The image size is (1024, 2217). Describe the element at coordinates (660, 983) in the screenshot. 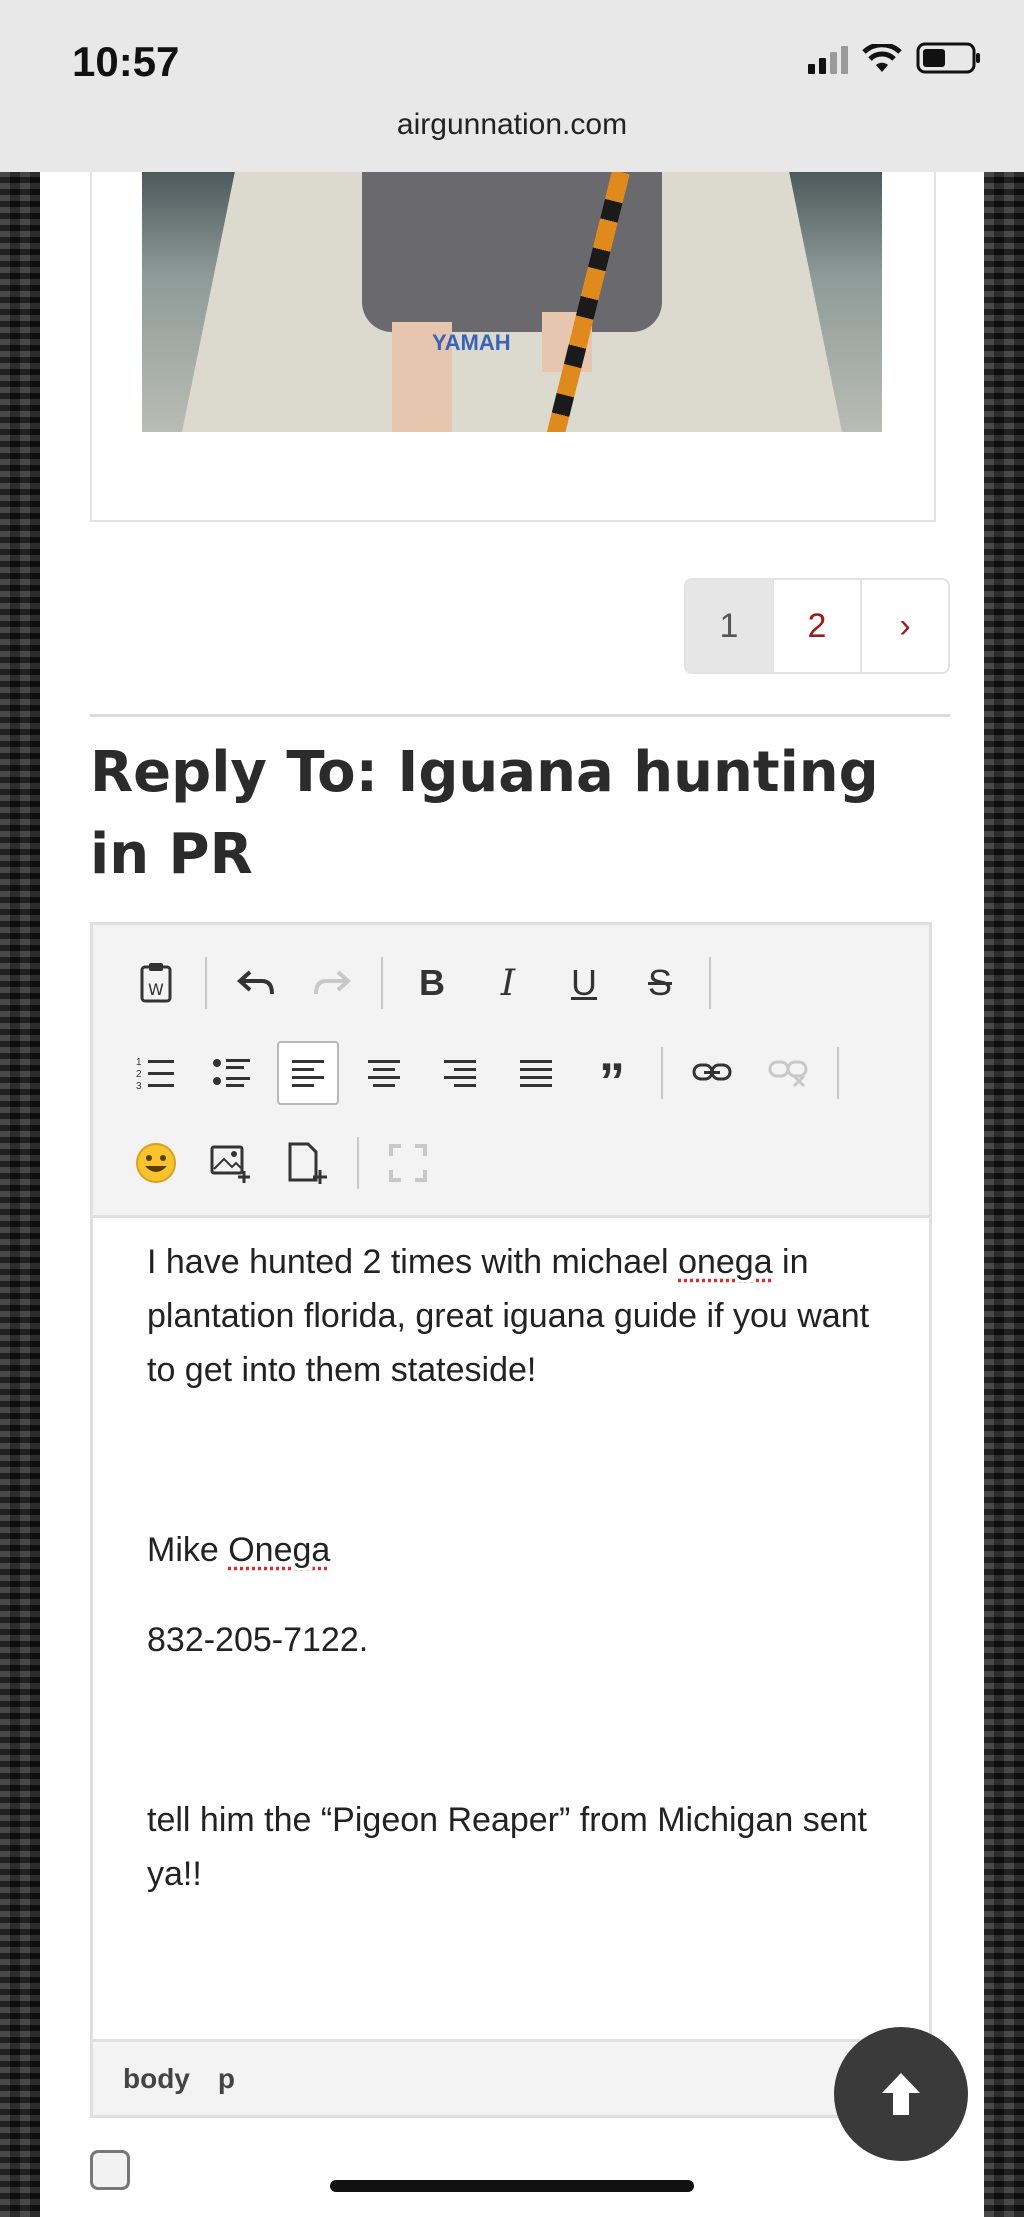

I see `strikethrough-icon: S` at that location.